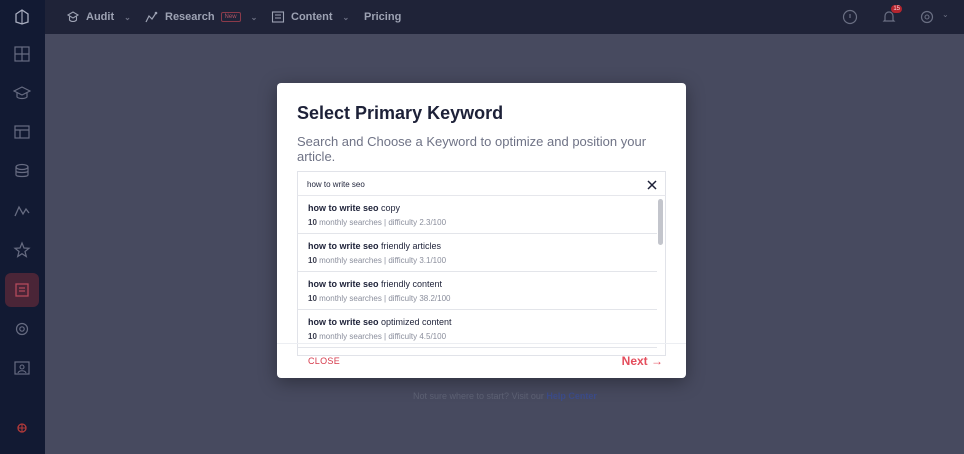  Describe the element at coordinates (400, 113) in the screenshot. I see `modal-title: Select Primary Keyword` at that location.